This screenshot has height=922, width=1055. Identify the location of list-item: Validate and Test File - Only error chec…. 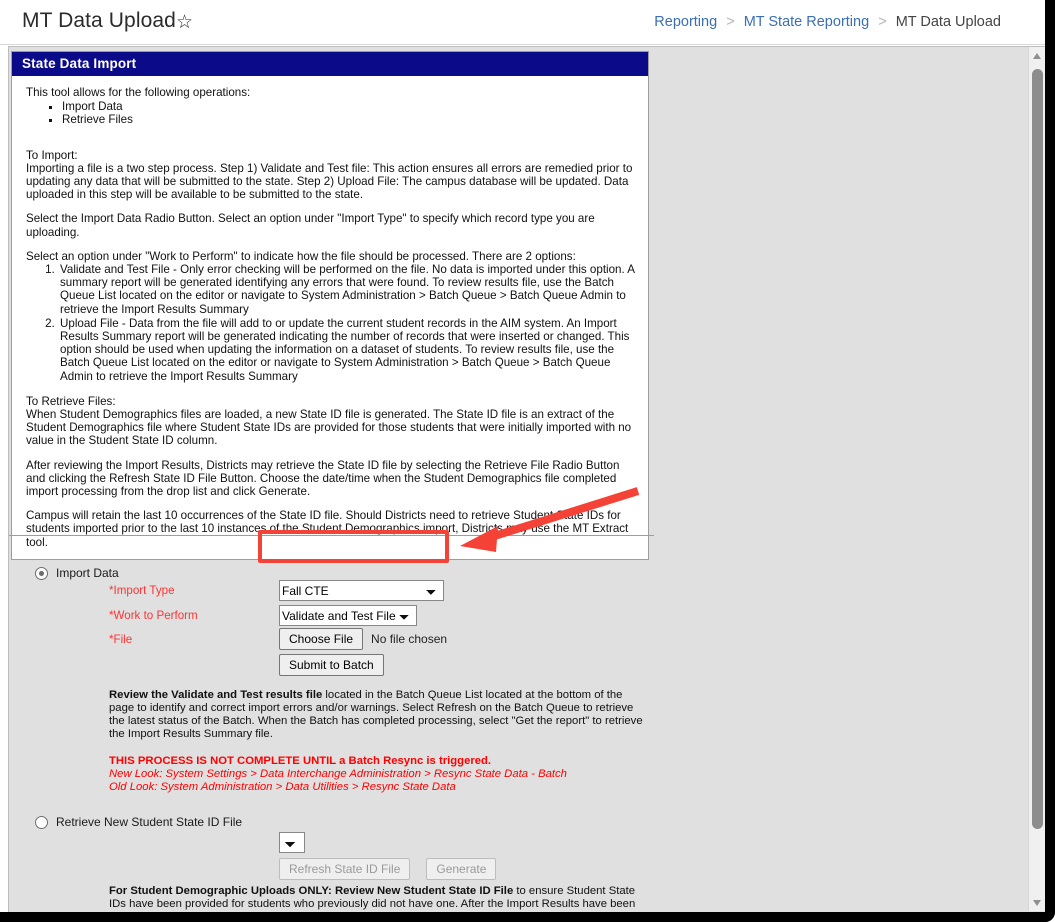
(347, 289).